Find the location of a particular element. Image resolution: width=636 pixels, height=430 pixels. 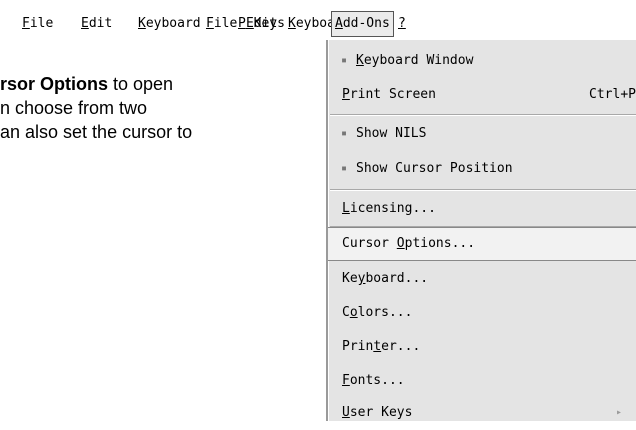

menu-help: ? is located at coordinates (402, 24).